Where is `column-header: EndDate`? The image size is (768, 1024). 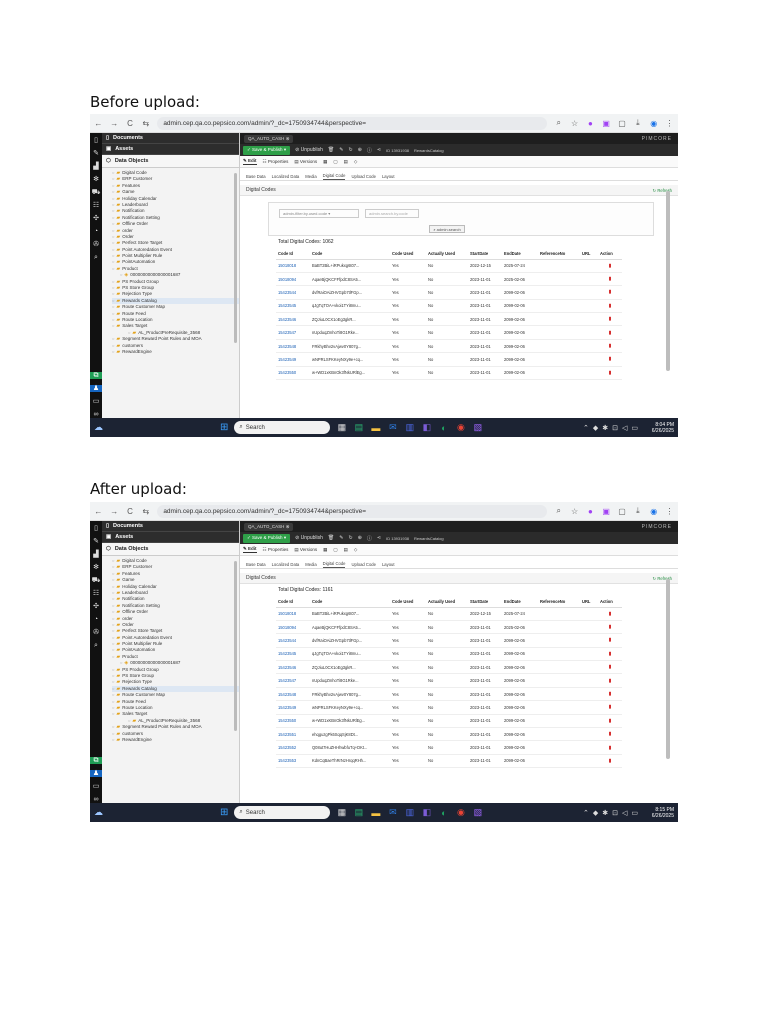 column-header: EndDate is located at coordinates (520, 254).